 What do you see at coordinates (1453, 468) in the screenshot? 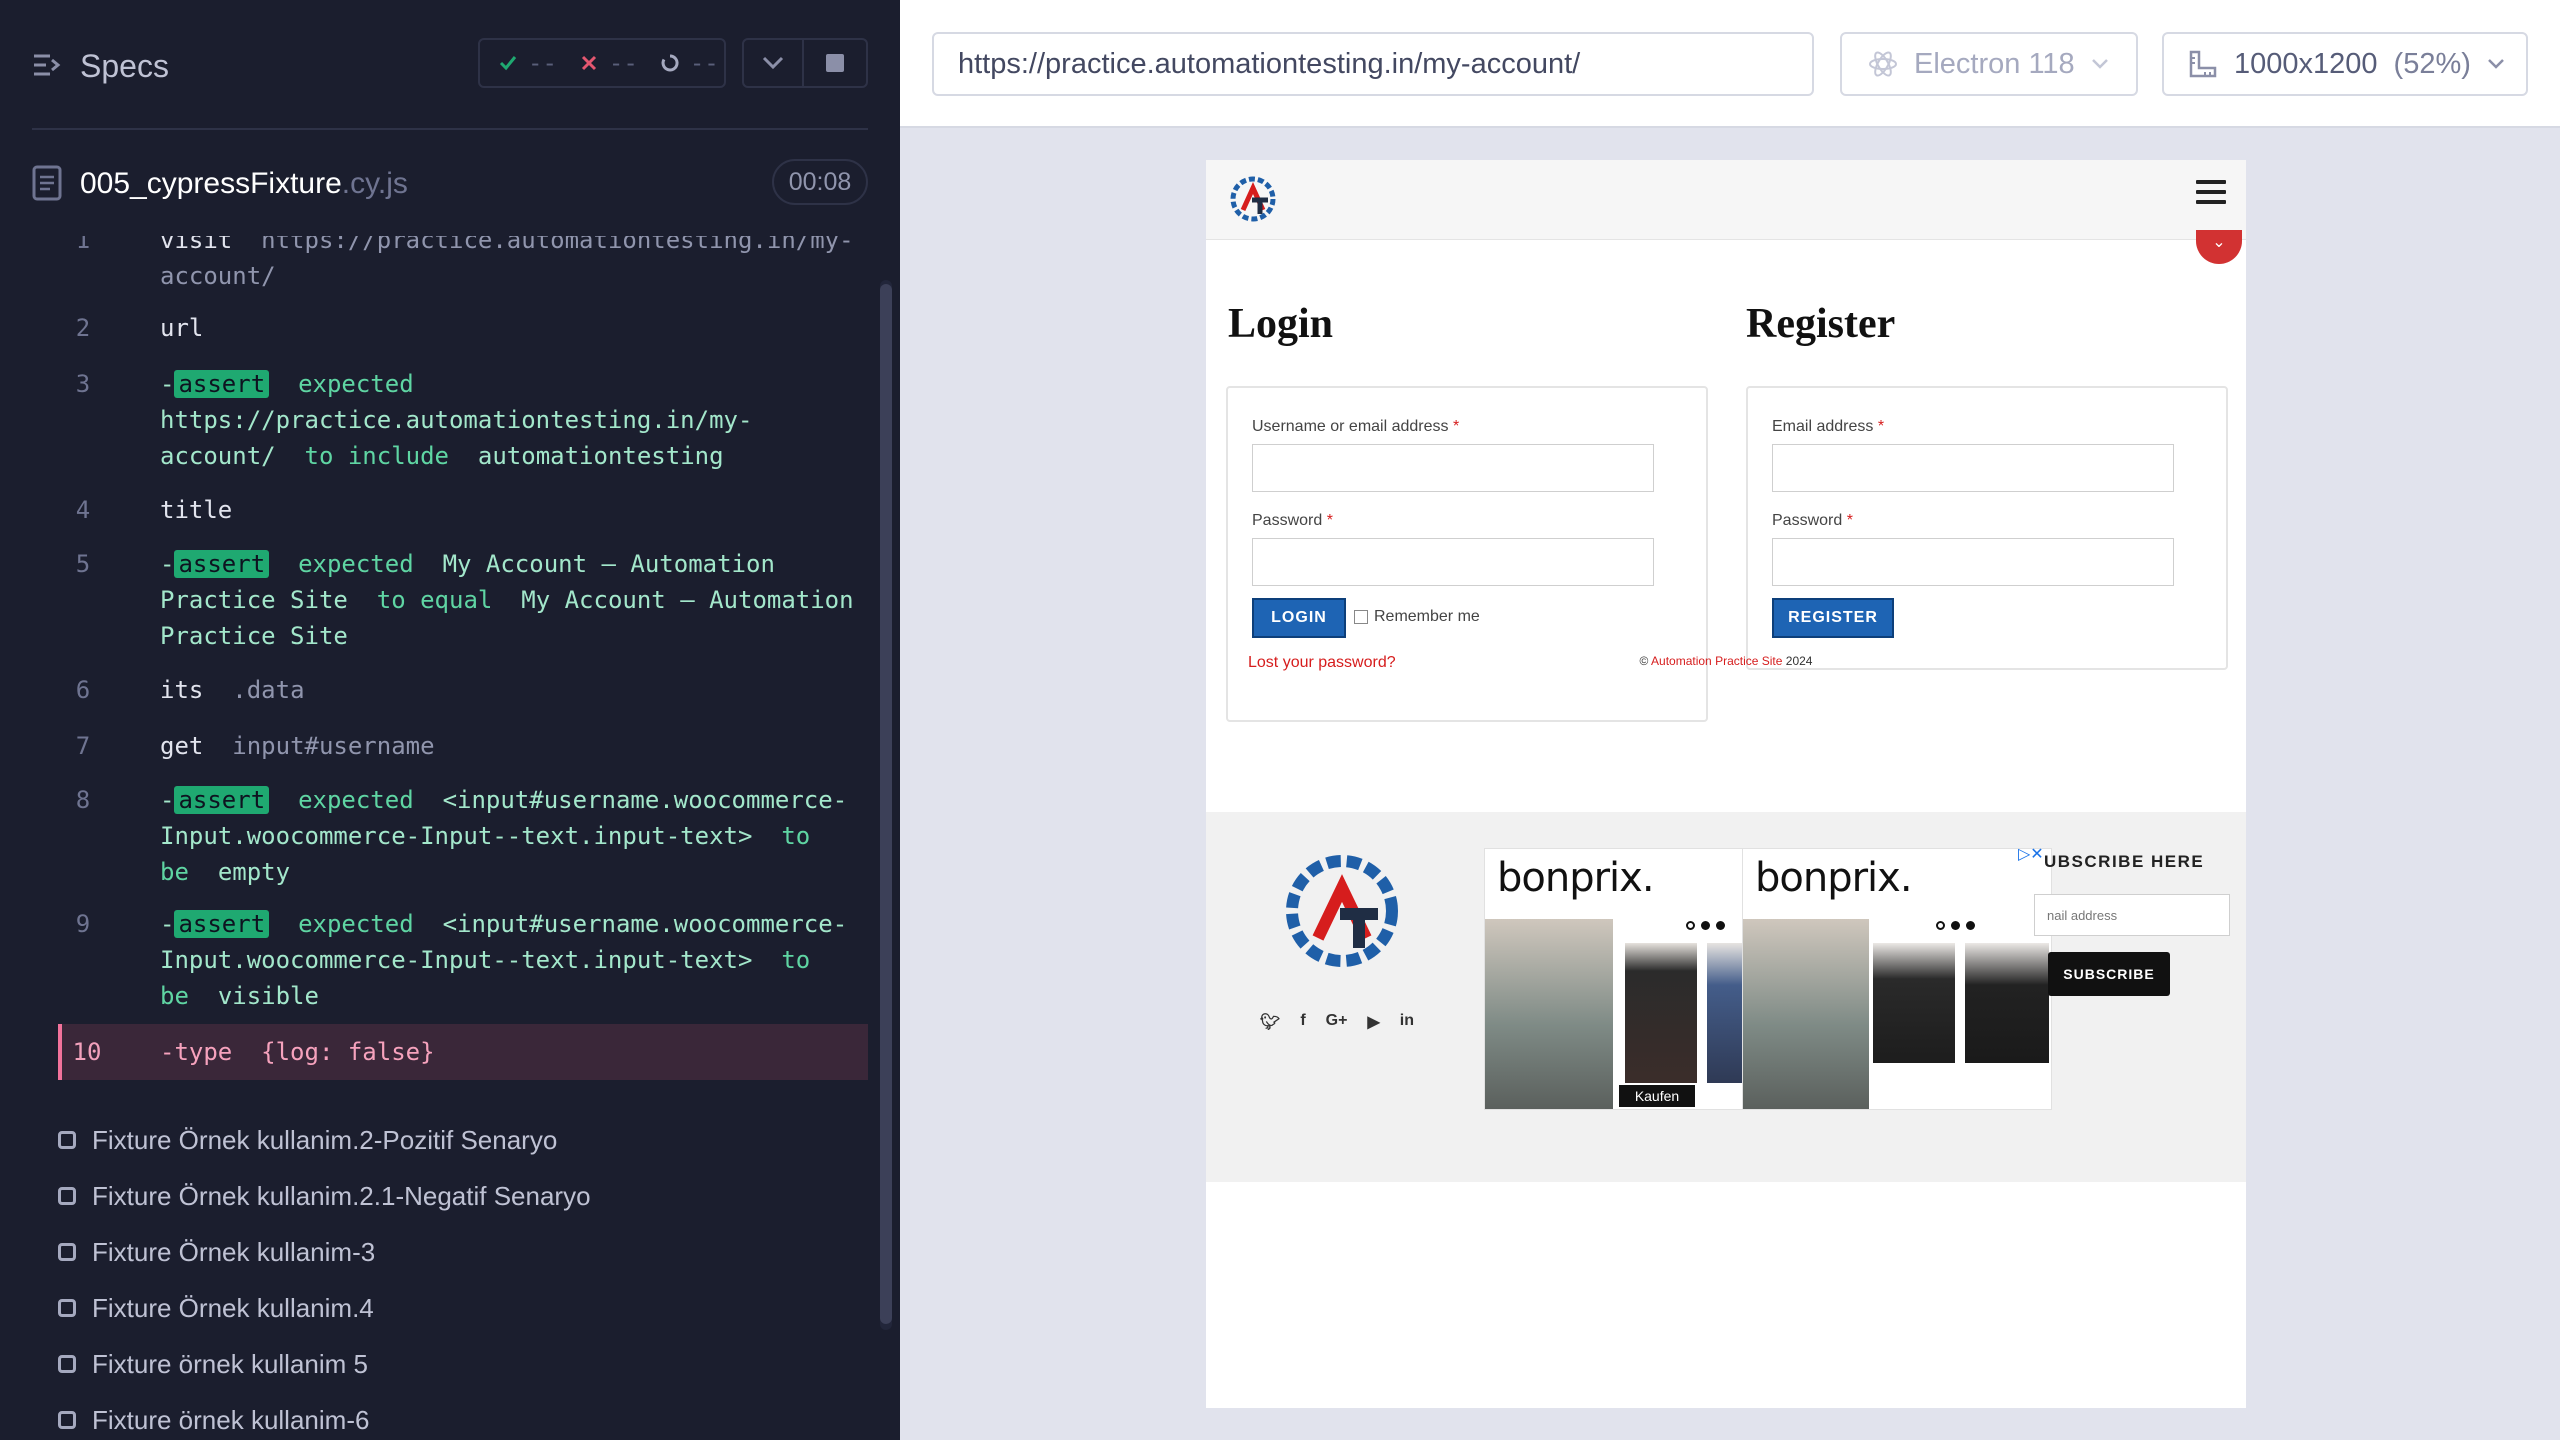
I see `username-input` at bounding box center [1453, 468].